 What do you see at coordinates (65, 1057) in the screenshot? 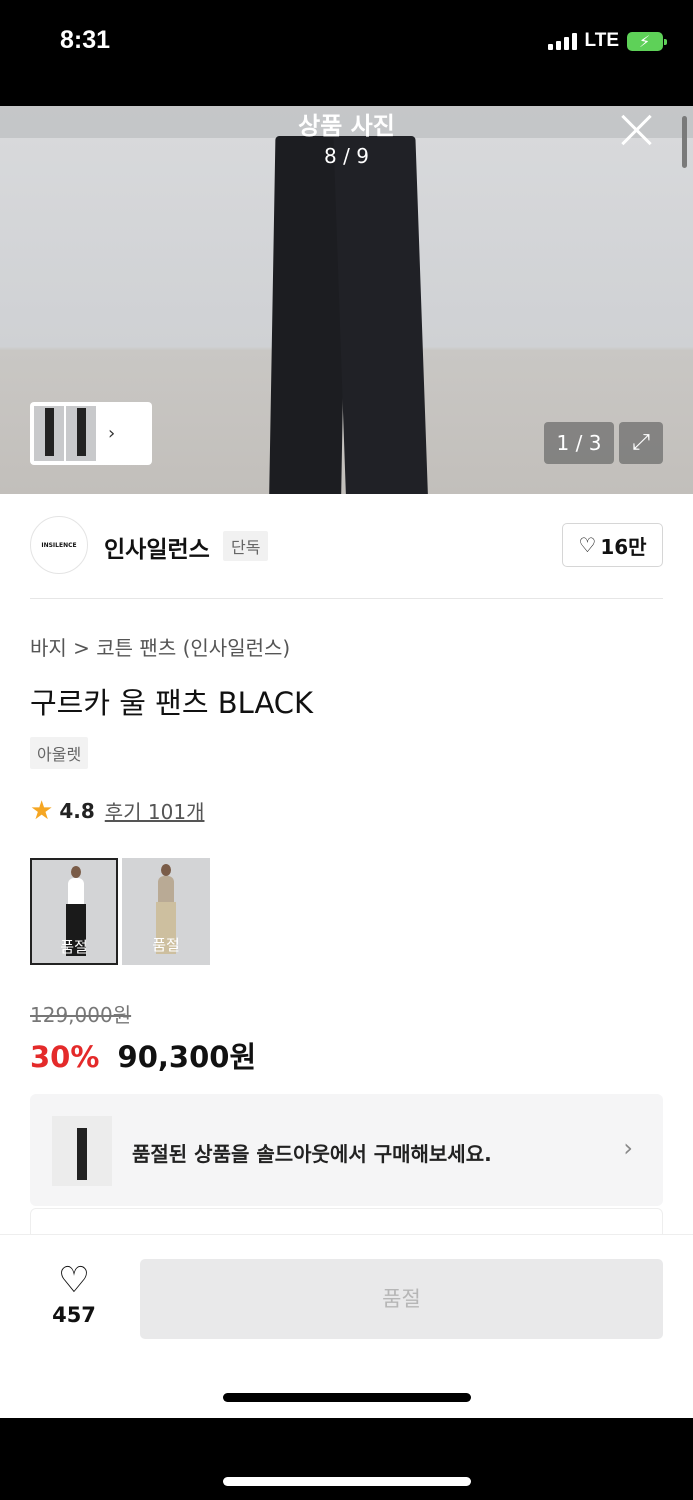
I see `discount-rate: 30%` at bounding box center [65, 1057].